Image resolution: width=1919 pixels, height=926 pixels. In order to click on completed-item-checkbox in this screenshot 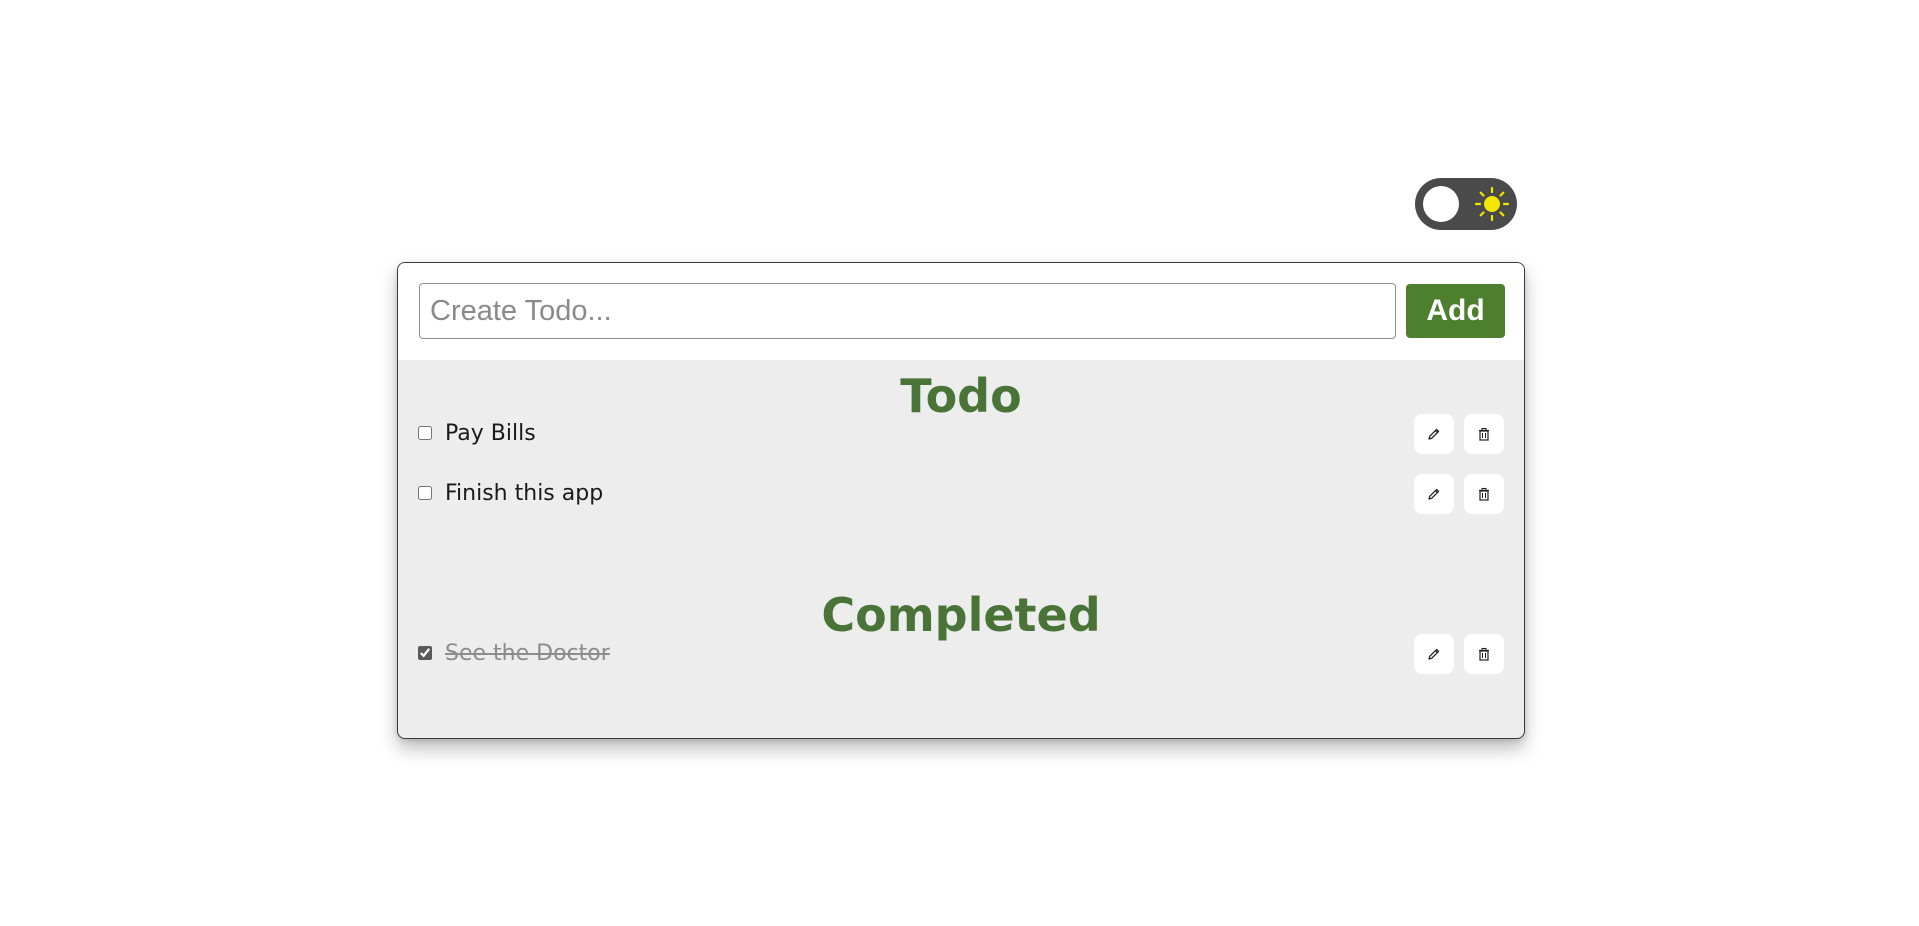, I will do `click(425, 653)`.